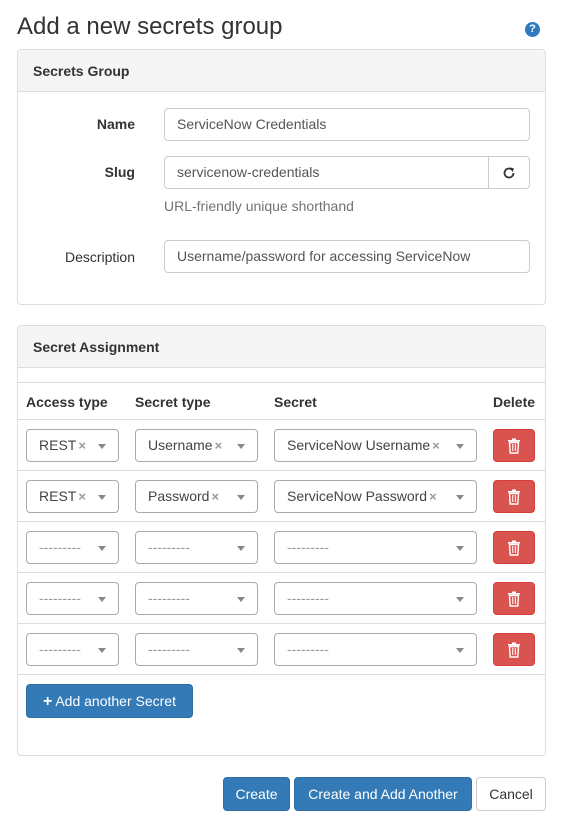  What do you see at coordinates (67, 402) in the screenshot?
I see `col-header-access-type: Access type` at bounding box center [67, 402].